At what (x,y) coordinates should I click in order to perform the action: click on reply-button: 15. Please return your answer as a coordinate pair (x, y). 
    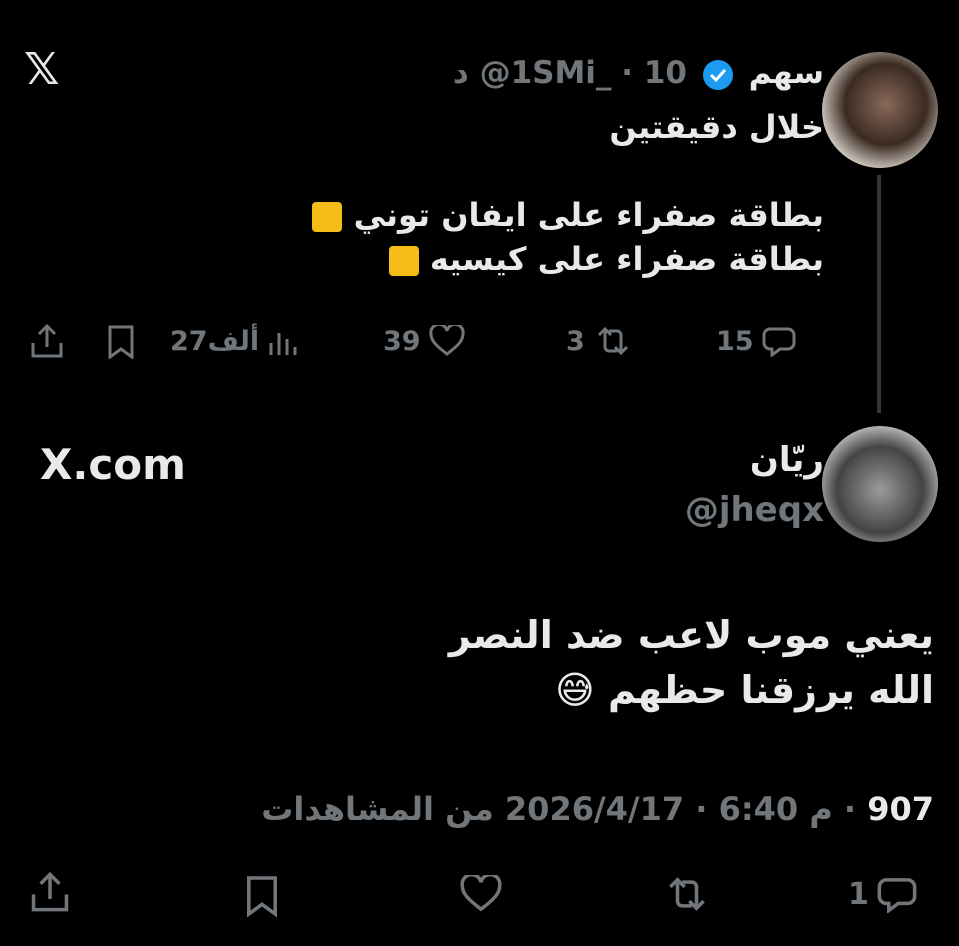
    Looking at the image, I should click on (756, 341).